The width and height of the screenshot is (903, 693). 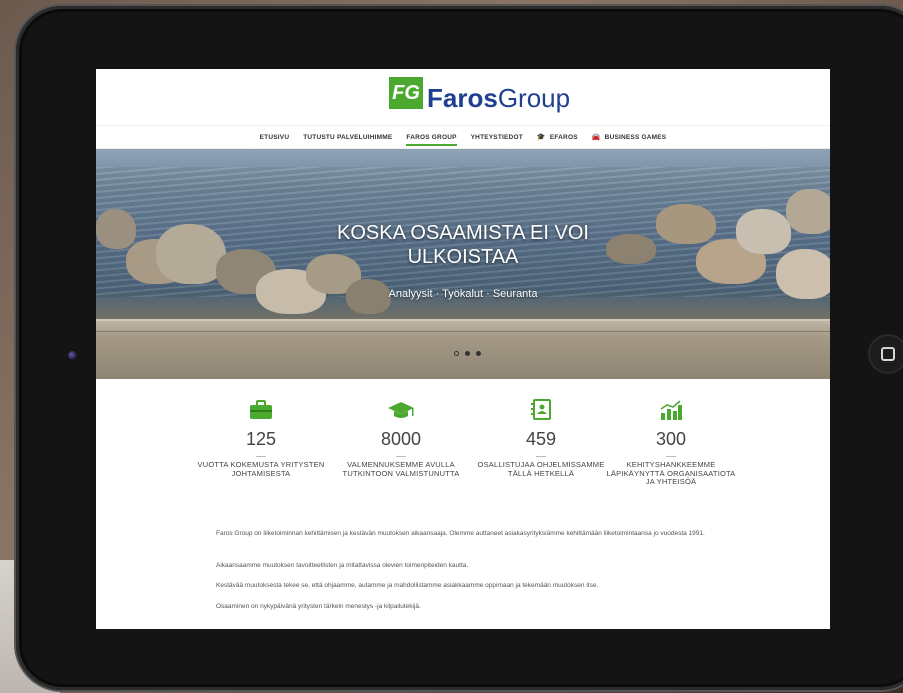 What do you see at coordinates (347, 137) in the screenshot?
I see `nav-item-palvelut: TUTUSTU PALVELUIHIMME` at bounding box center [347, 137].